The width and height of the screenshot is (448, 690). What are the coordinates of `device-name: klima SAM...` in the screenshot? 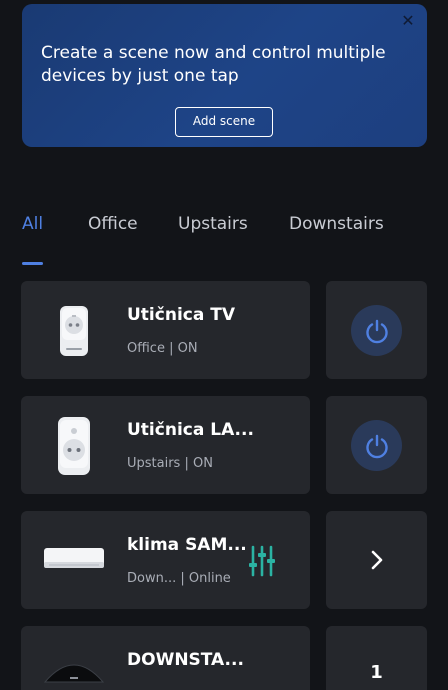 It's located at (187, 545).